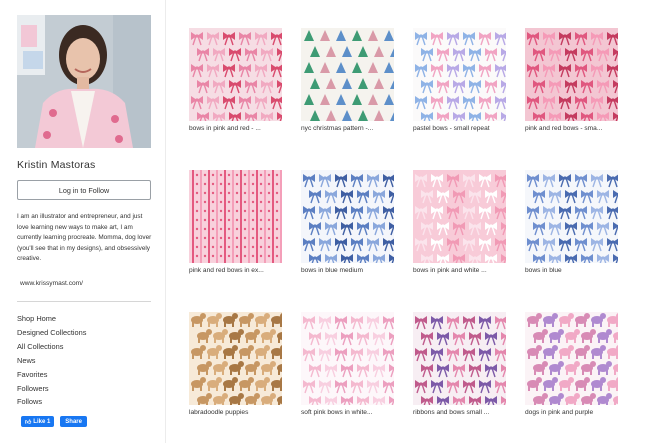 Image resolution: width=650 pixels, height=443 pixels. Describe the element at coordinates (51, 283) in the screenshot. I see `website-link: www.krissymast.com/` at that location.